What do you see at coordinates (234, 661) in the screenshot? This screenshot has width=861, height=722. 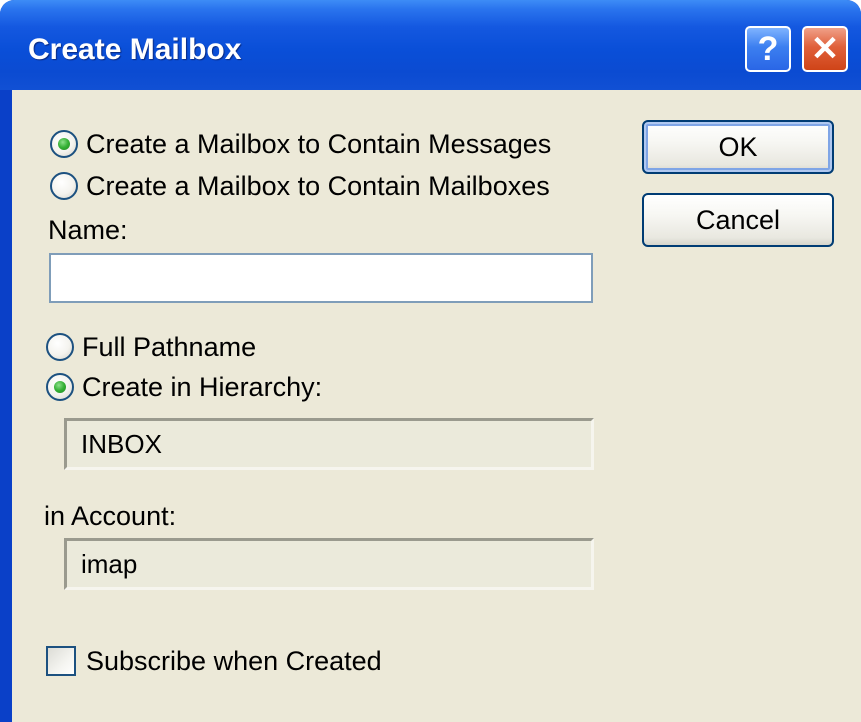 I see `subscribe-label: Subscribe when Created` at bounding box center [234, 661].